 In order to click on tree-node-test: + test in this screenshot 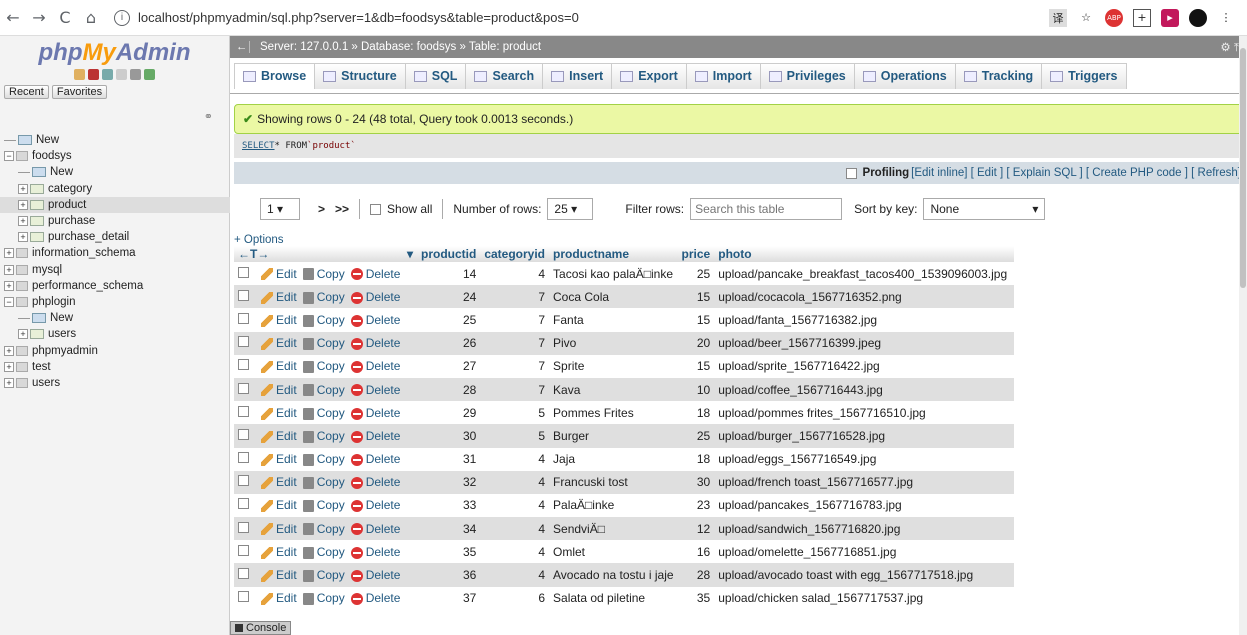, I will do `click(115, 367)`.